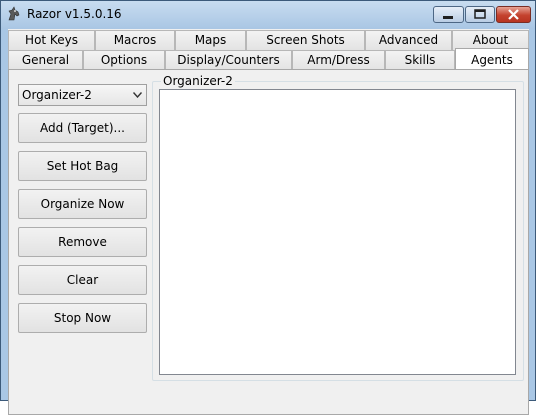 Image resolution: width=536 pixels, height=415 pixels. Describe the element at coordinates (448, 14) in the screenshot. I see `minimize-button` at that location.